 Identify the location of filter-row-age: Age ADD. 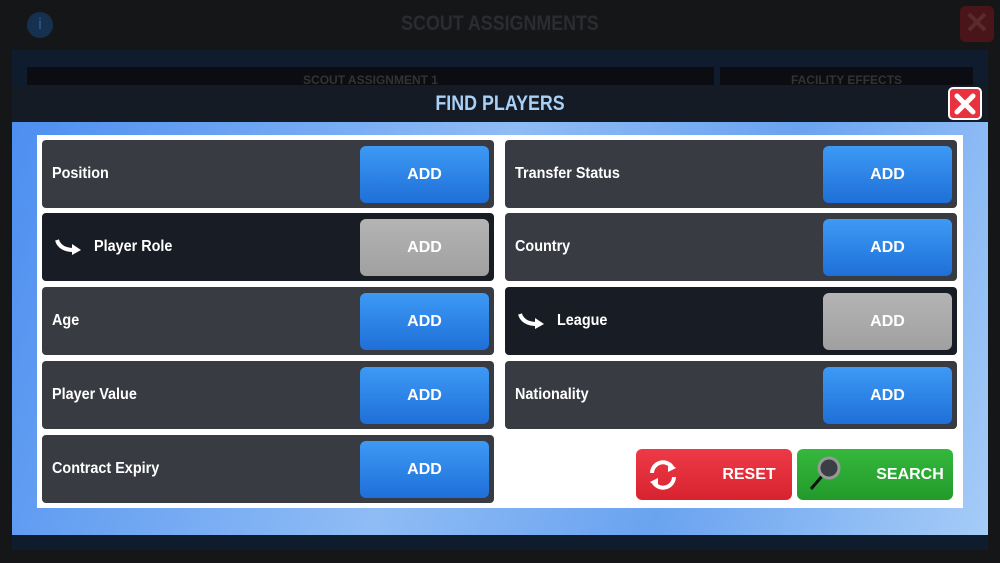
(268, 321).